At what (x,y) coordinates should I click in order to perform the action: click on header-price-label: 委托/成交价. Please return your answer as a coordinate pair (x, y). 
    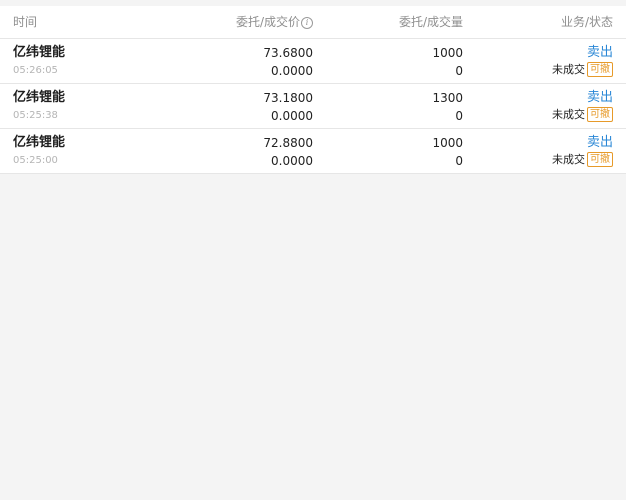
    Looking at the image, I should click on (267, 22).